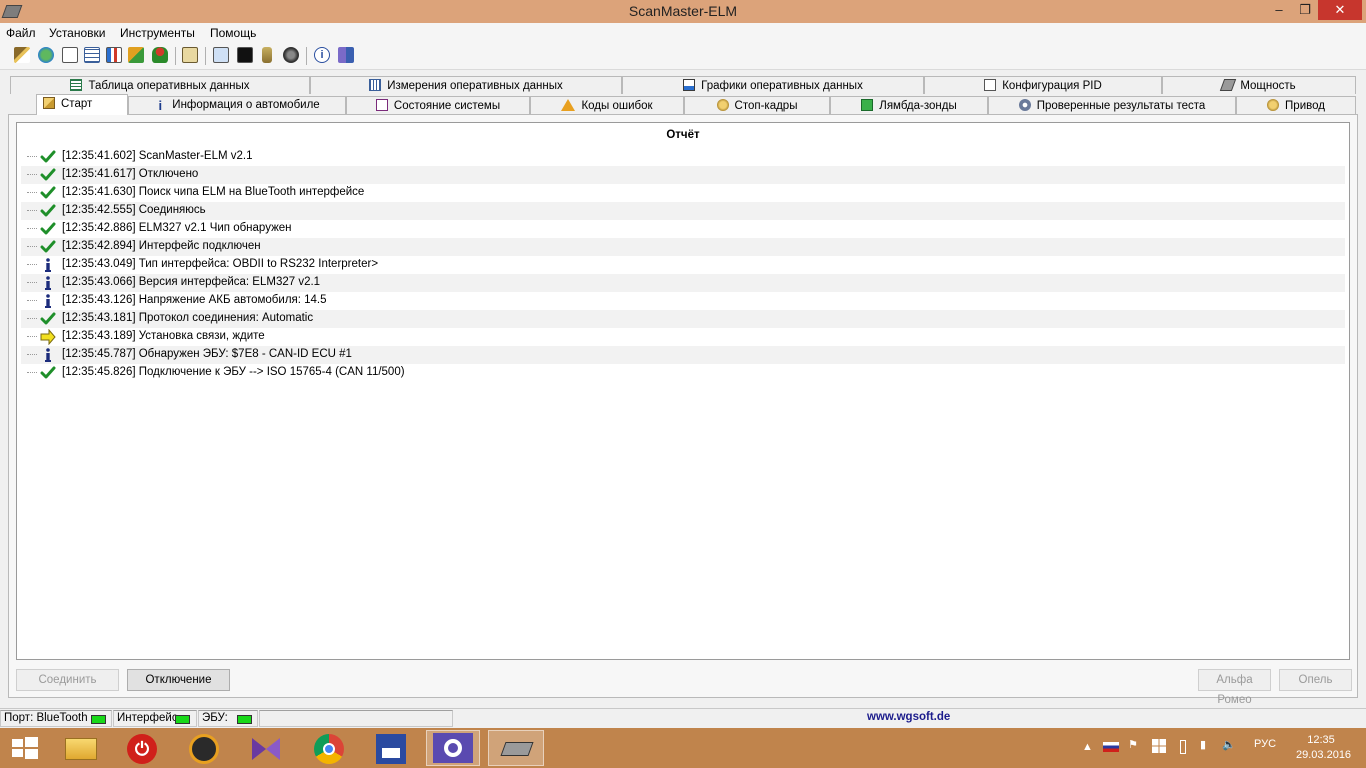 The height and width of the screenshot is (768, 1366). What do you see at coordinates (683, 229) in the screenshot?
I see `log-row: [12:35:42.886] ELM327 v2.1 Чип обнаружен` at bounding box center [683, 229].